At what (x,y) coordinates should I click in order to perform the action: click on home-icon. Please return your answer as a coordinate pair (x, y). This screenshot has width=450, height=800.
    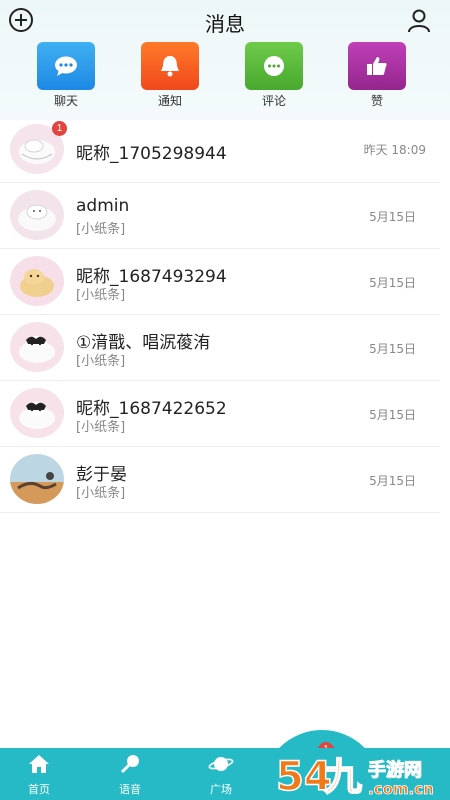
    Looking at the image, I should click on (39, 764).